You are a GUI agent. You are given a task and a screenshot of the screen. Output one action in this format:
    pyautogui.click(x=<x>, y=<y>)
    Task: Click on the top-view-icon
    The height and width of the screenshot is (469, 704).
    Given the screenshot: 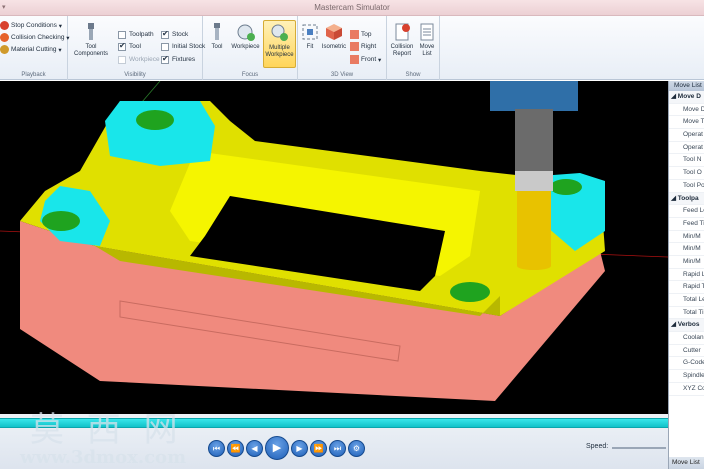 What is the action you would take?
    pyautogui.click(x=354, y=34)
    